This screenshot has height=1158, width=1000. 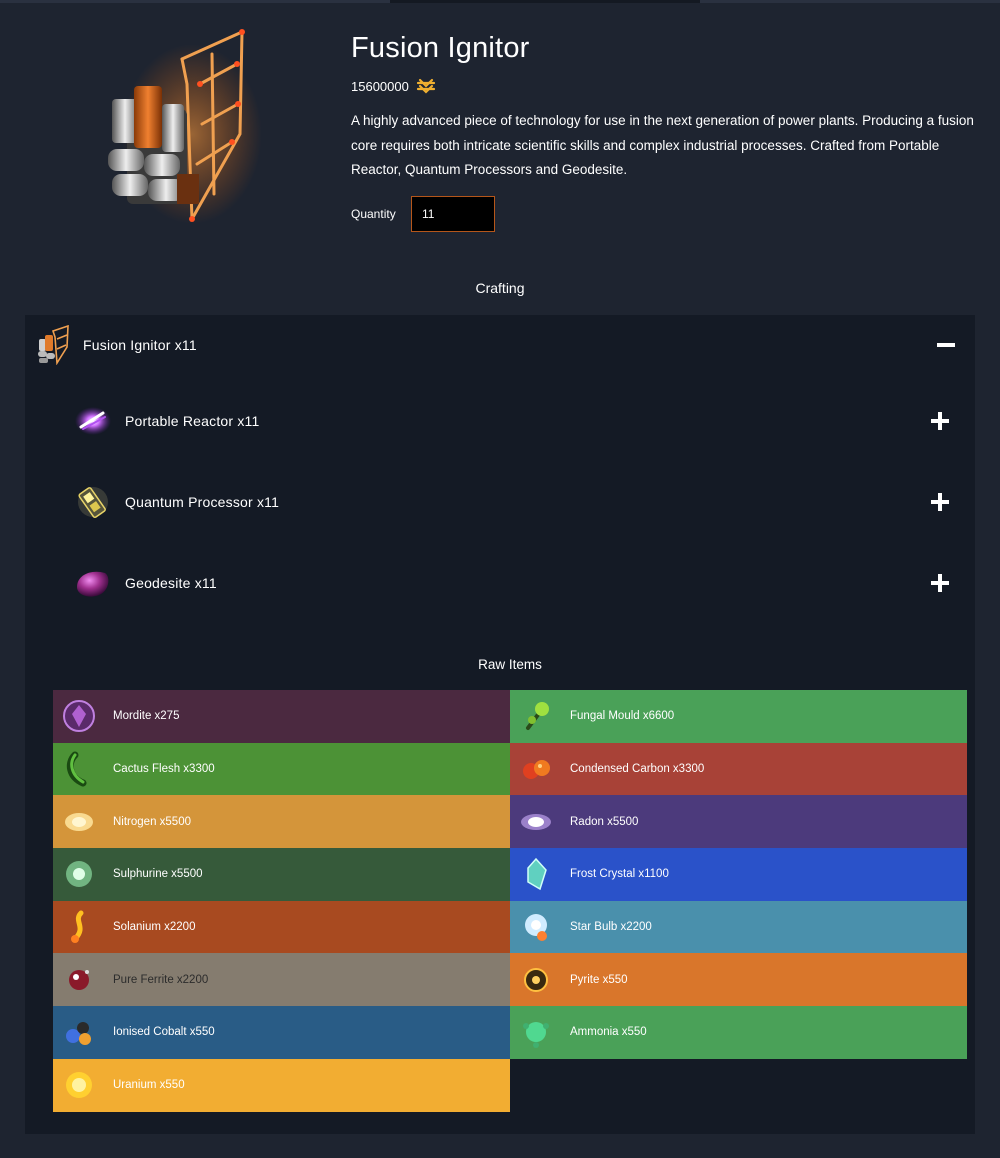 What do you see at coordinates (738, 927) in the screenshot?
I see `raw-item: Star Bulb x2200` at bounding box center [738, 927].